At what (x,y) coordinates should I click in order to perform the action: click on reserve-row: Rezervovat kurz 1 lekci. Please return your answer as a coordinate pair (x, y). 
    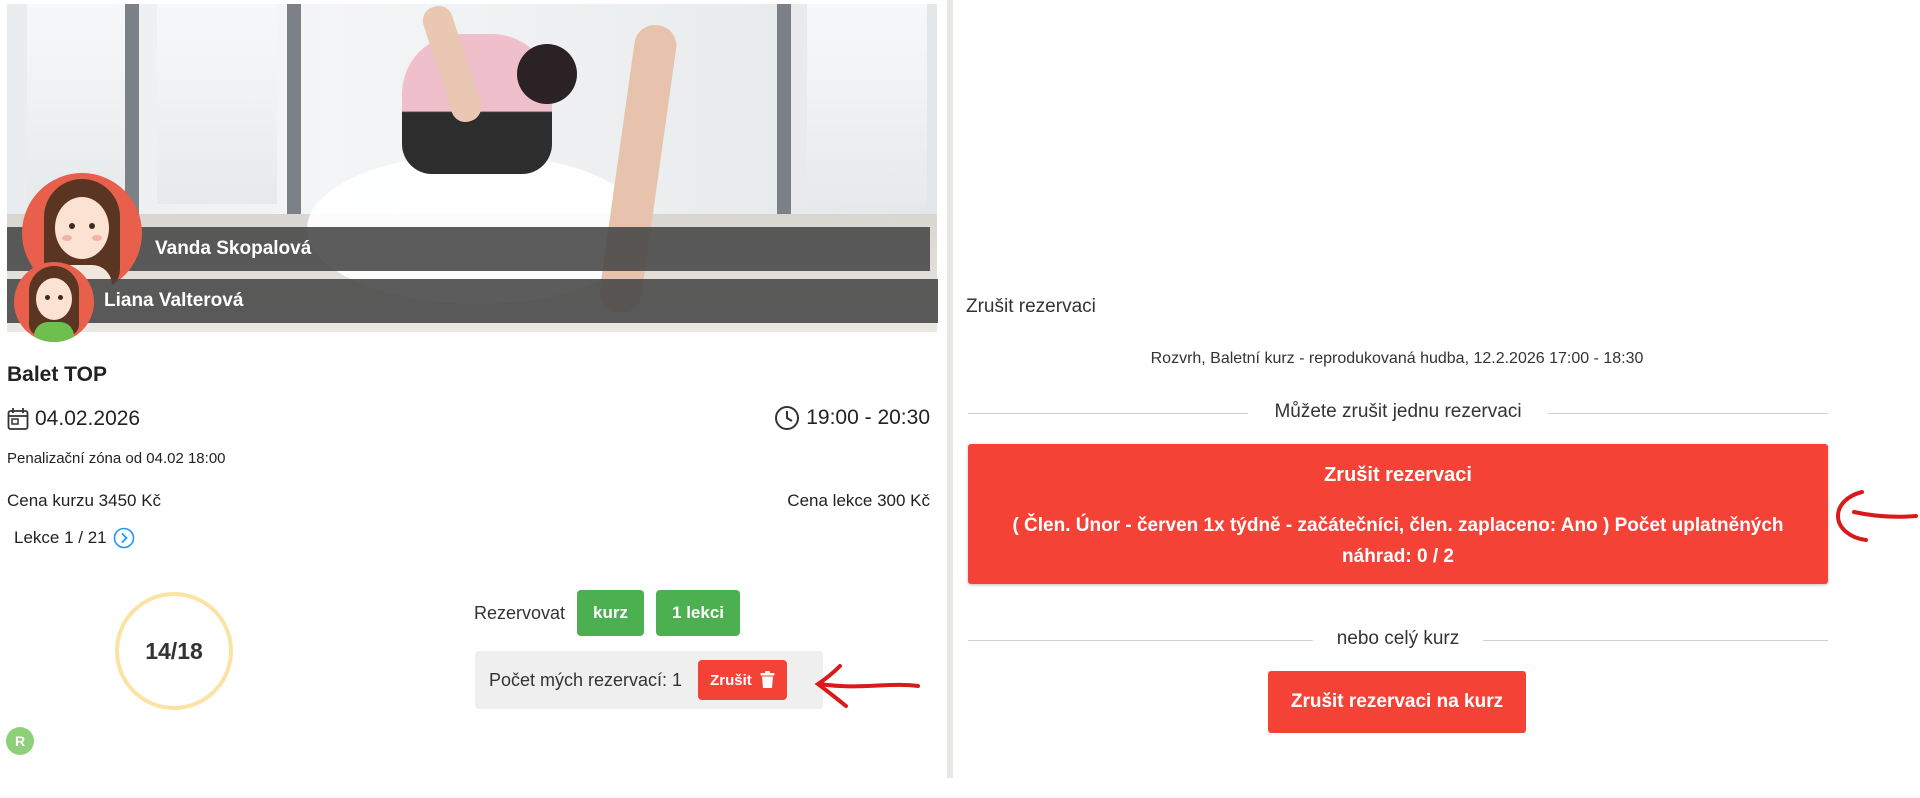
    Looking at the image, I should click on (607, 613).